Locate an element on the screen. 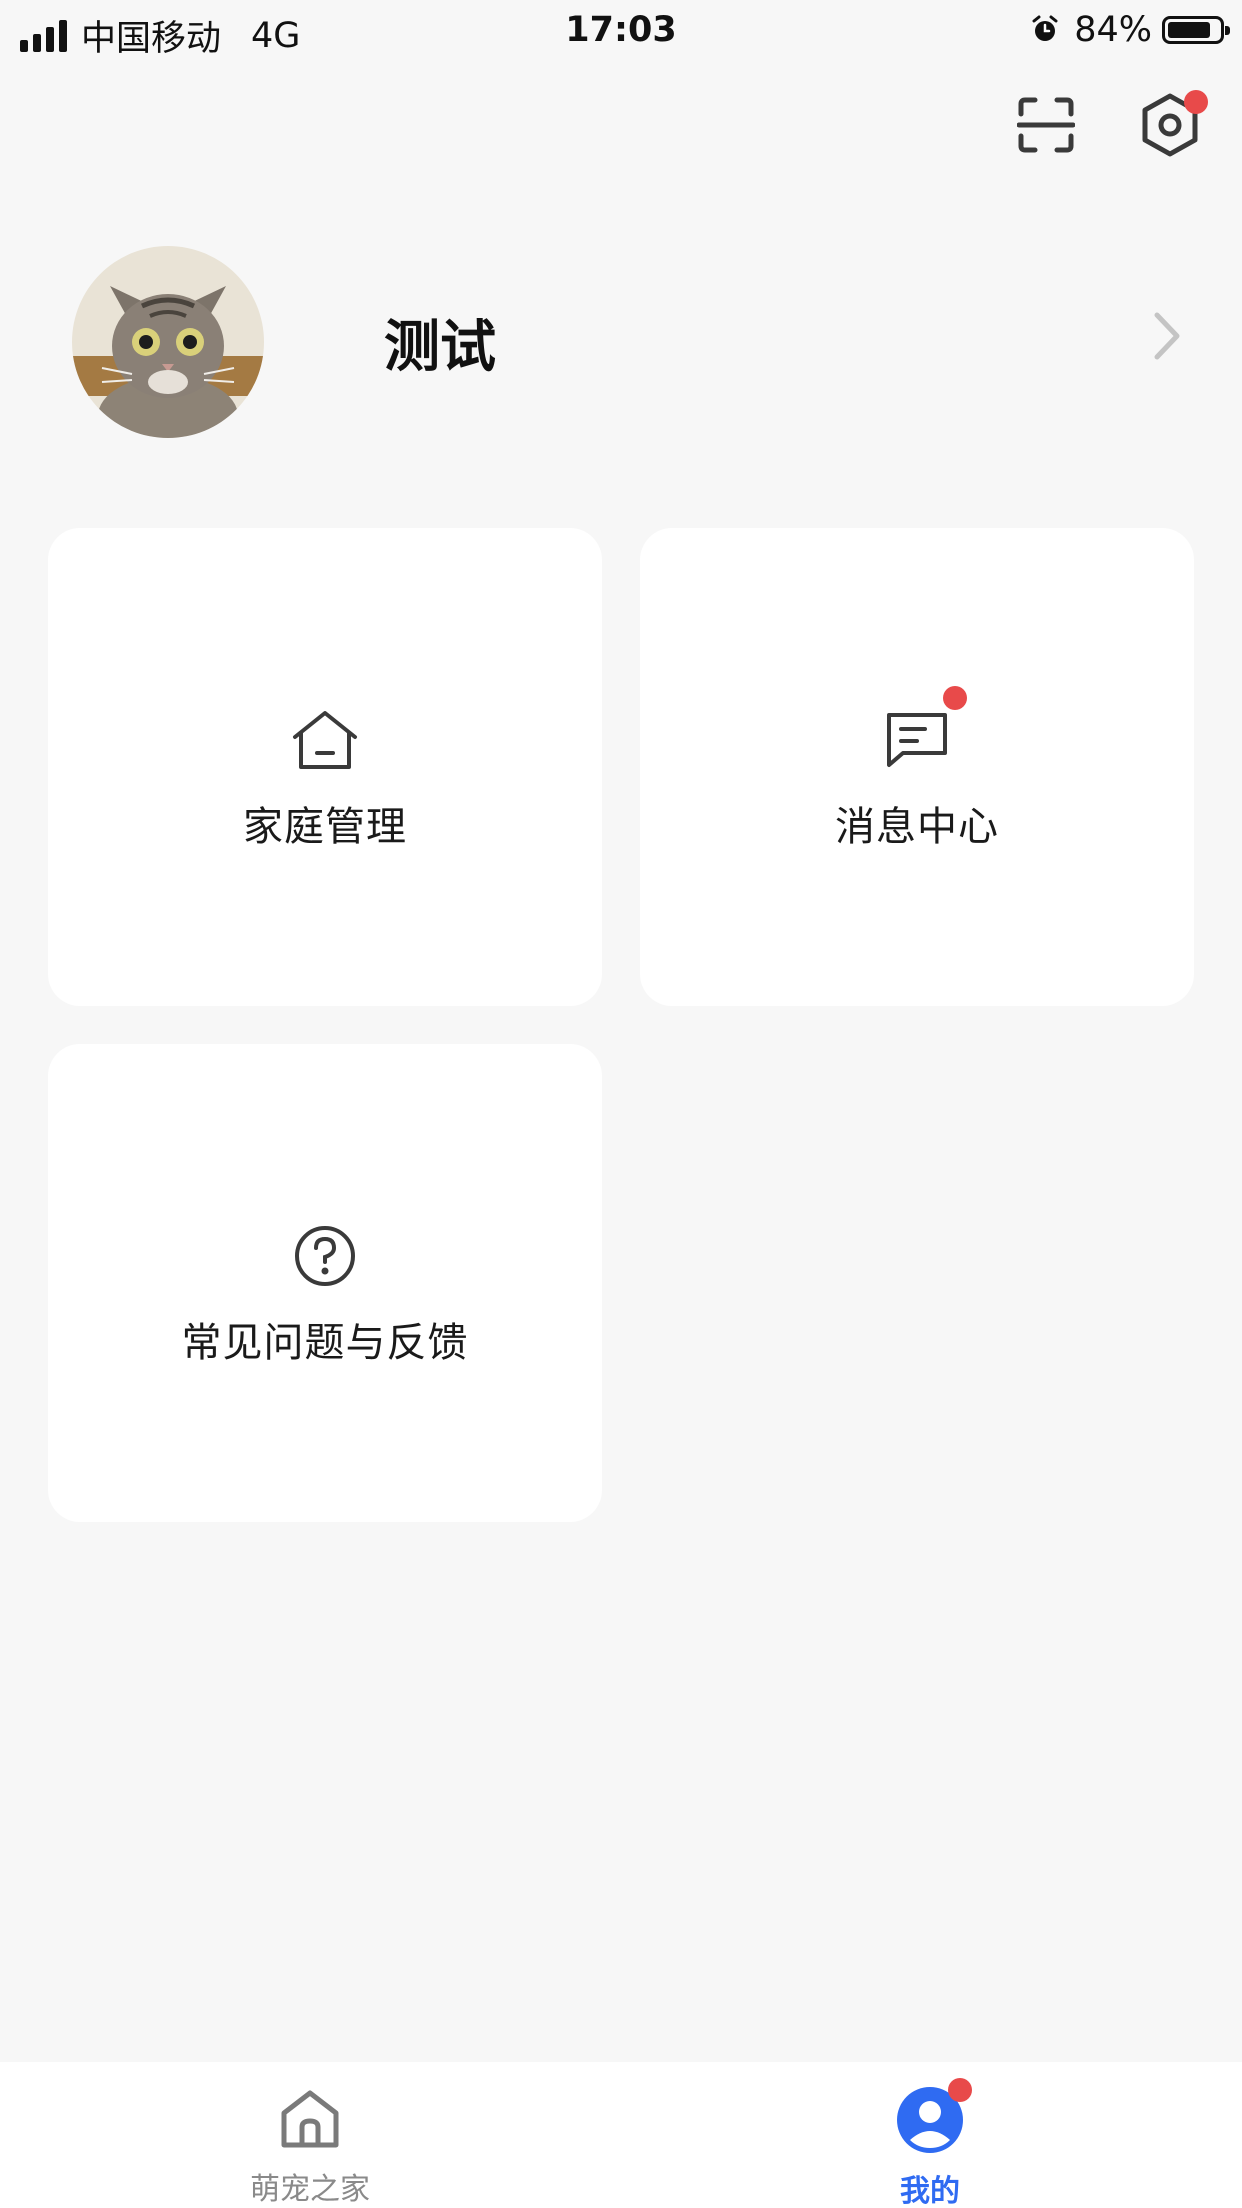 This screenshot has width=1242, height=2208. scan-button is located at coordinates (1046, 125).